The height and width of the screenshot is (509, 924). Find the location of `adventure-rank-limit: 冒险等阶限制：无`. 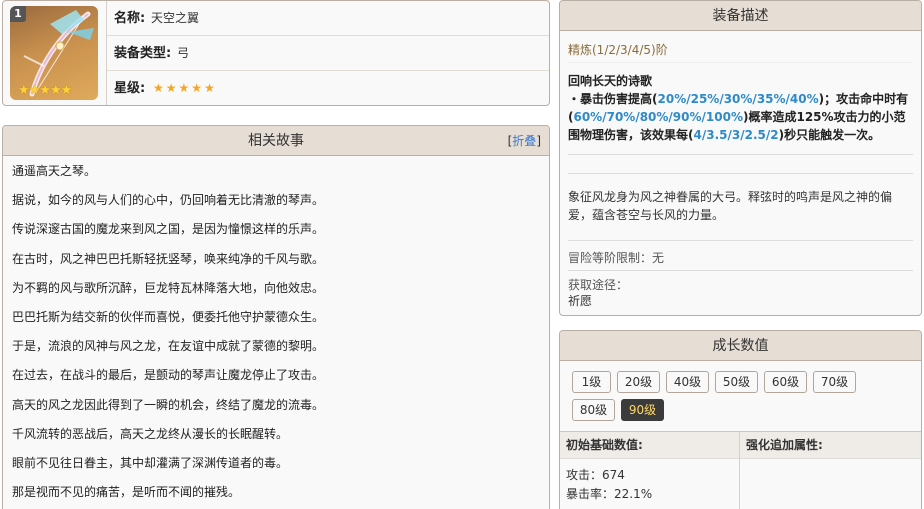

adventure-rank-limit: 冒险等阶限制：无 is located at coordinates (740, 255).